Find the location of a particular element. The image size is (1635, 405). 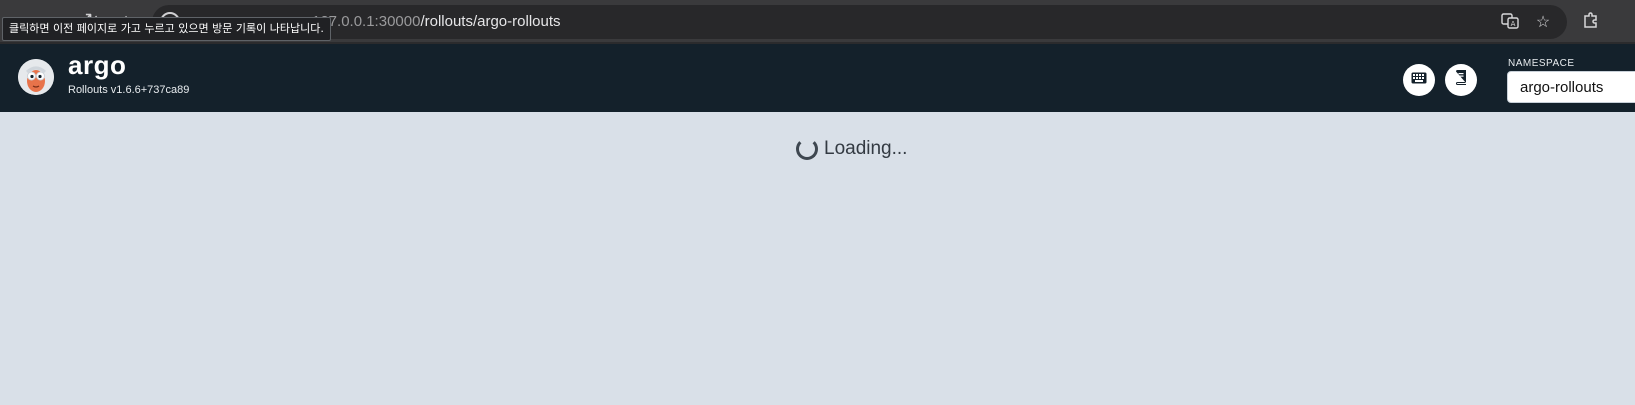

keyboard-icon is located at coordinates (1419, 80).